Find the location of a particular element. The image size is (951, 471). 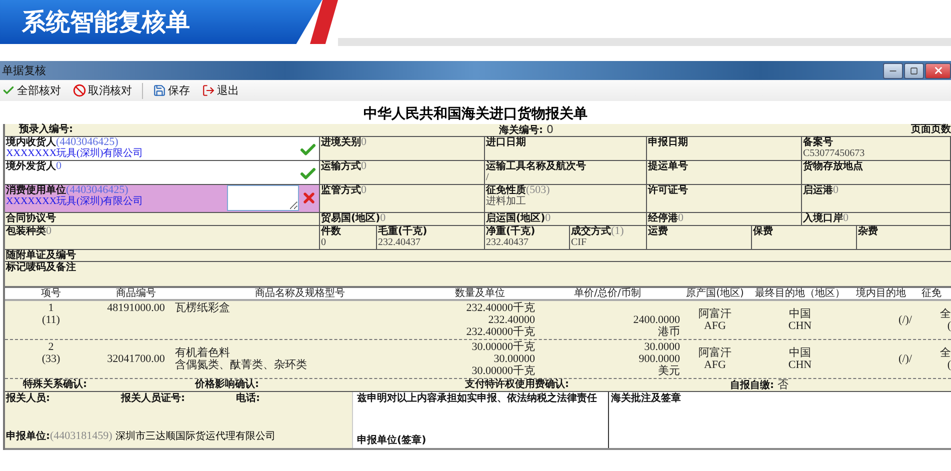

statement-text: 兹申明对以上内容承担如实申报、依法纳税之法律责任 is located at coordinates (477, 398).